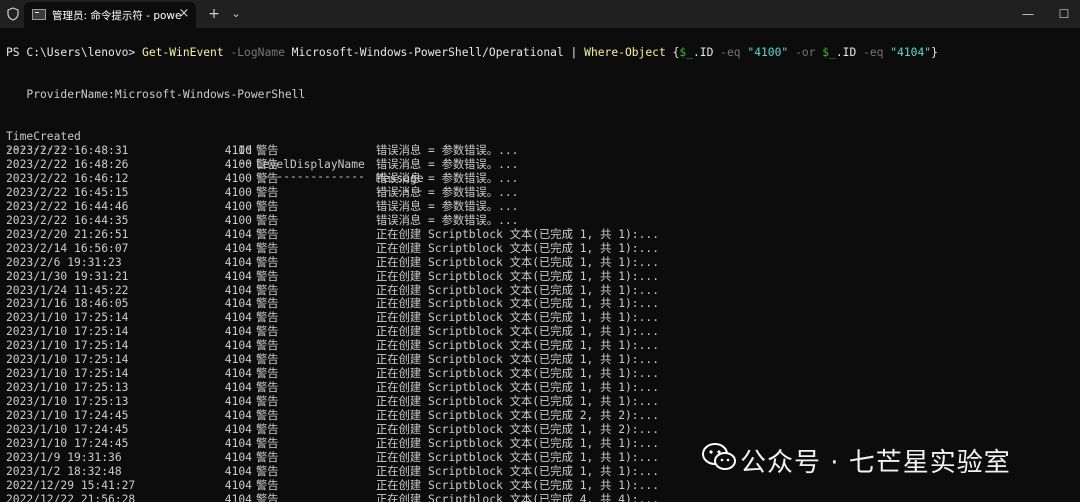  I want to click on tab-terminal: 管理员: 命令提示符 - powersh ×, so click(110, 15).